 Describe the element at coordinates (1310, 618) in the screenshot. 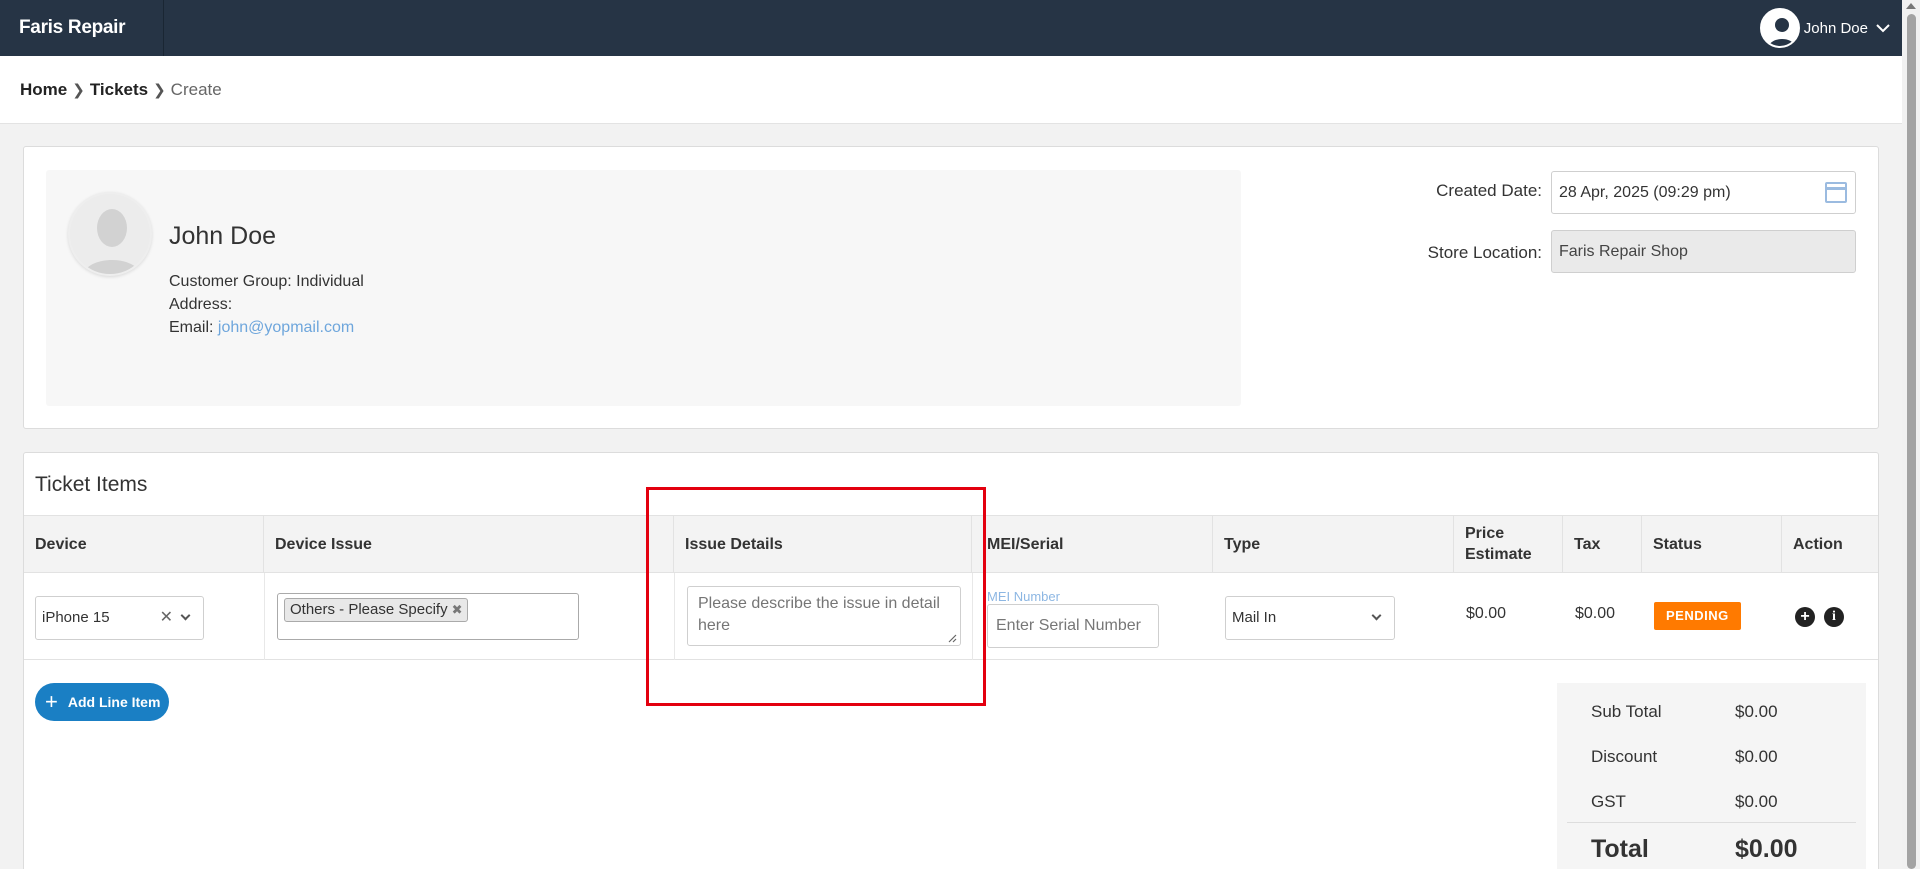

I see `type-select: Mail In` at that location.